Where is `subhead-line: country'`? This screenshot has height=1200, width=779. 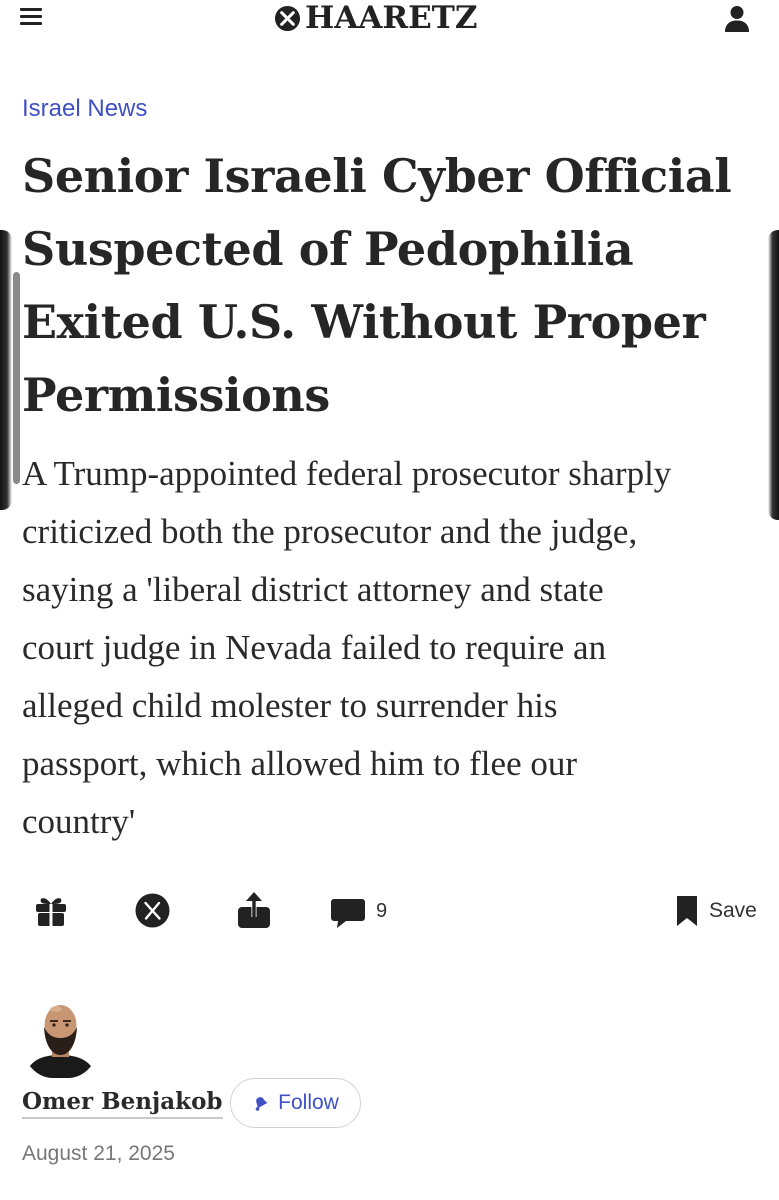 subhead-line: country' is located at coordinates (79, 821).